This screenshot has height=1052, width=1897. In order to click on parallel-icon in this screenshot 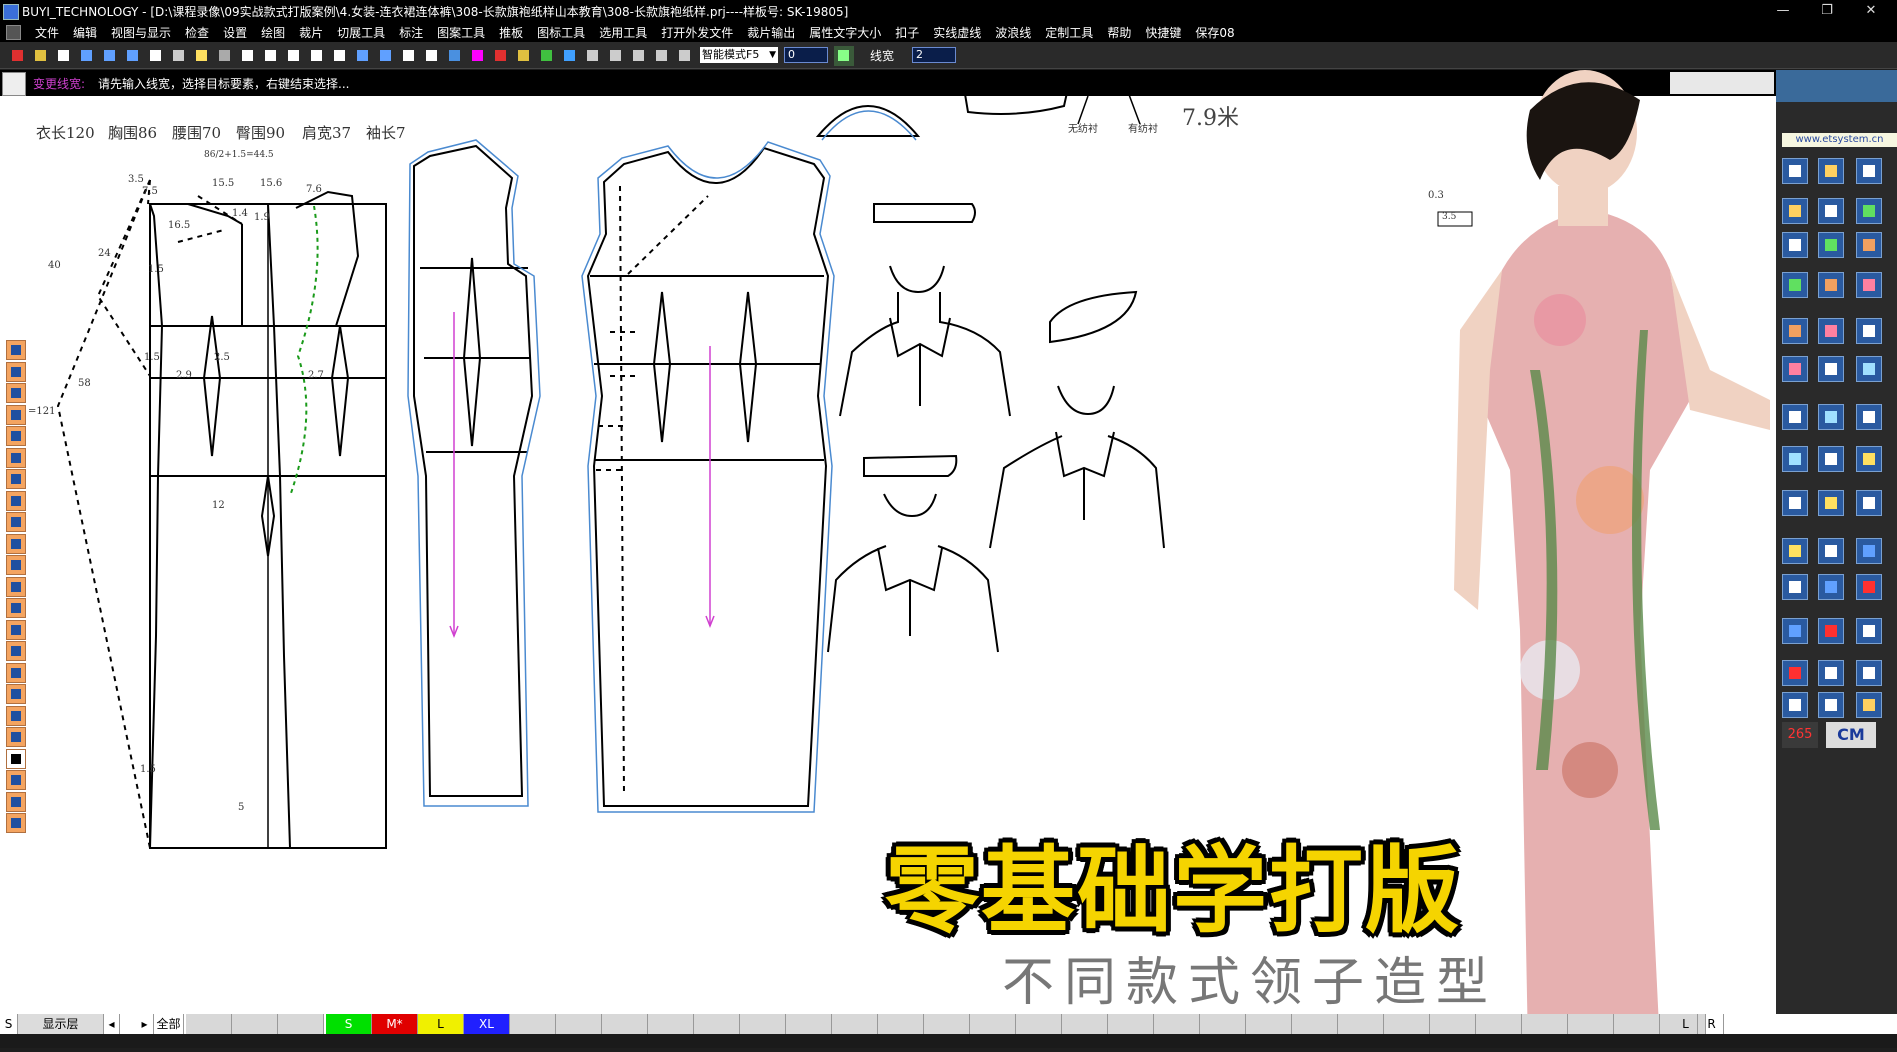, I will do `click(409, 56)`.